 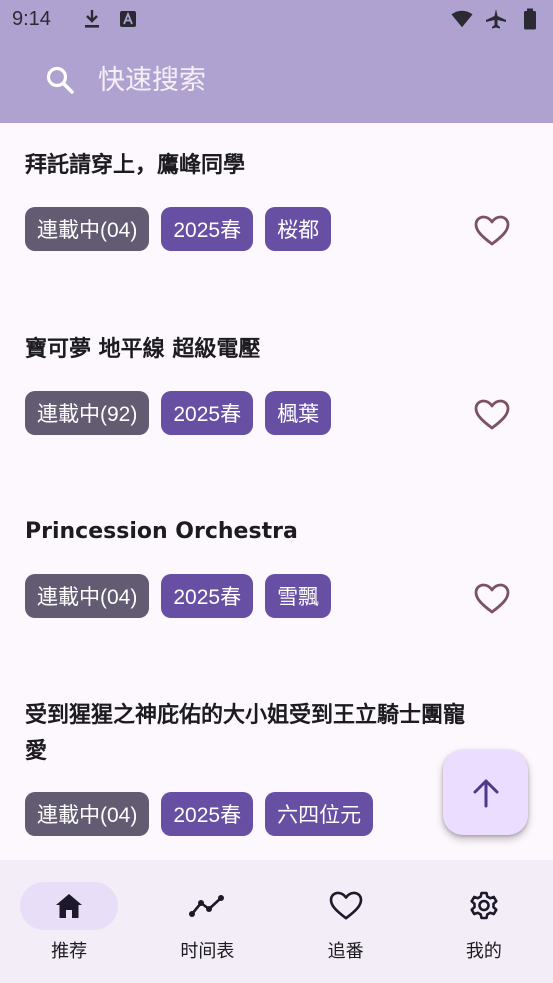 What do you see at coordinates (496, 19) in the screenshot?
I see `airplane-icon` at bounding box center [496, 19].